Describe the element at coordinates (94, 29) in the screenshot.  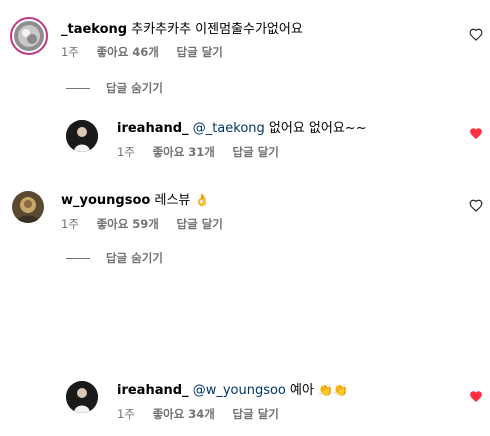
I see `username-link: _taekong` at that location.